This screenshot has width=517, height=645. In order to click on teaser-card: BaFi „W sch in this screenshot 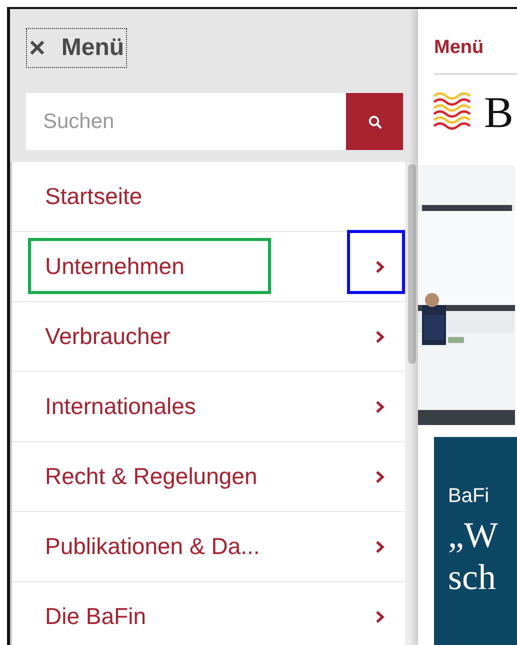, I will do `click(475, 541)`.